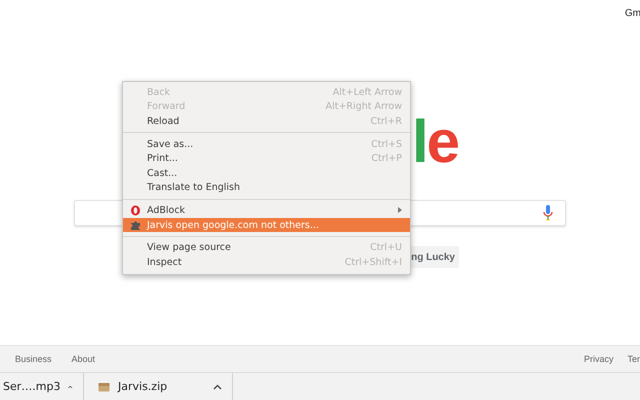 This screenshot has height=400, width=640. Describe the element at coordinates (633, 359) in the screenshot. I see `footer-link: Ter` at that location.